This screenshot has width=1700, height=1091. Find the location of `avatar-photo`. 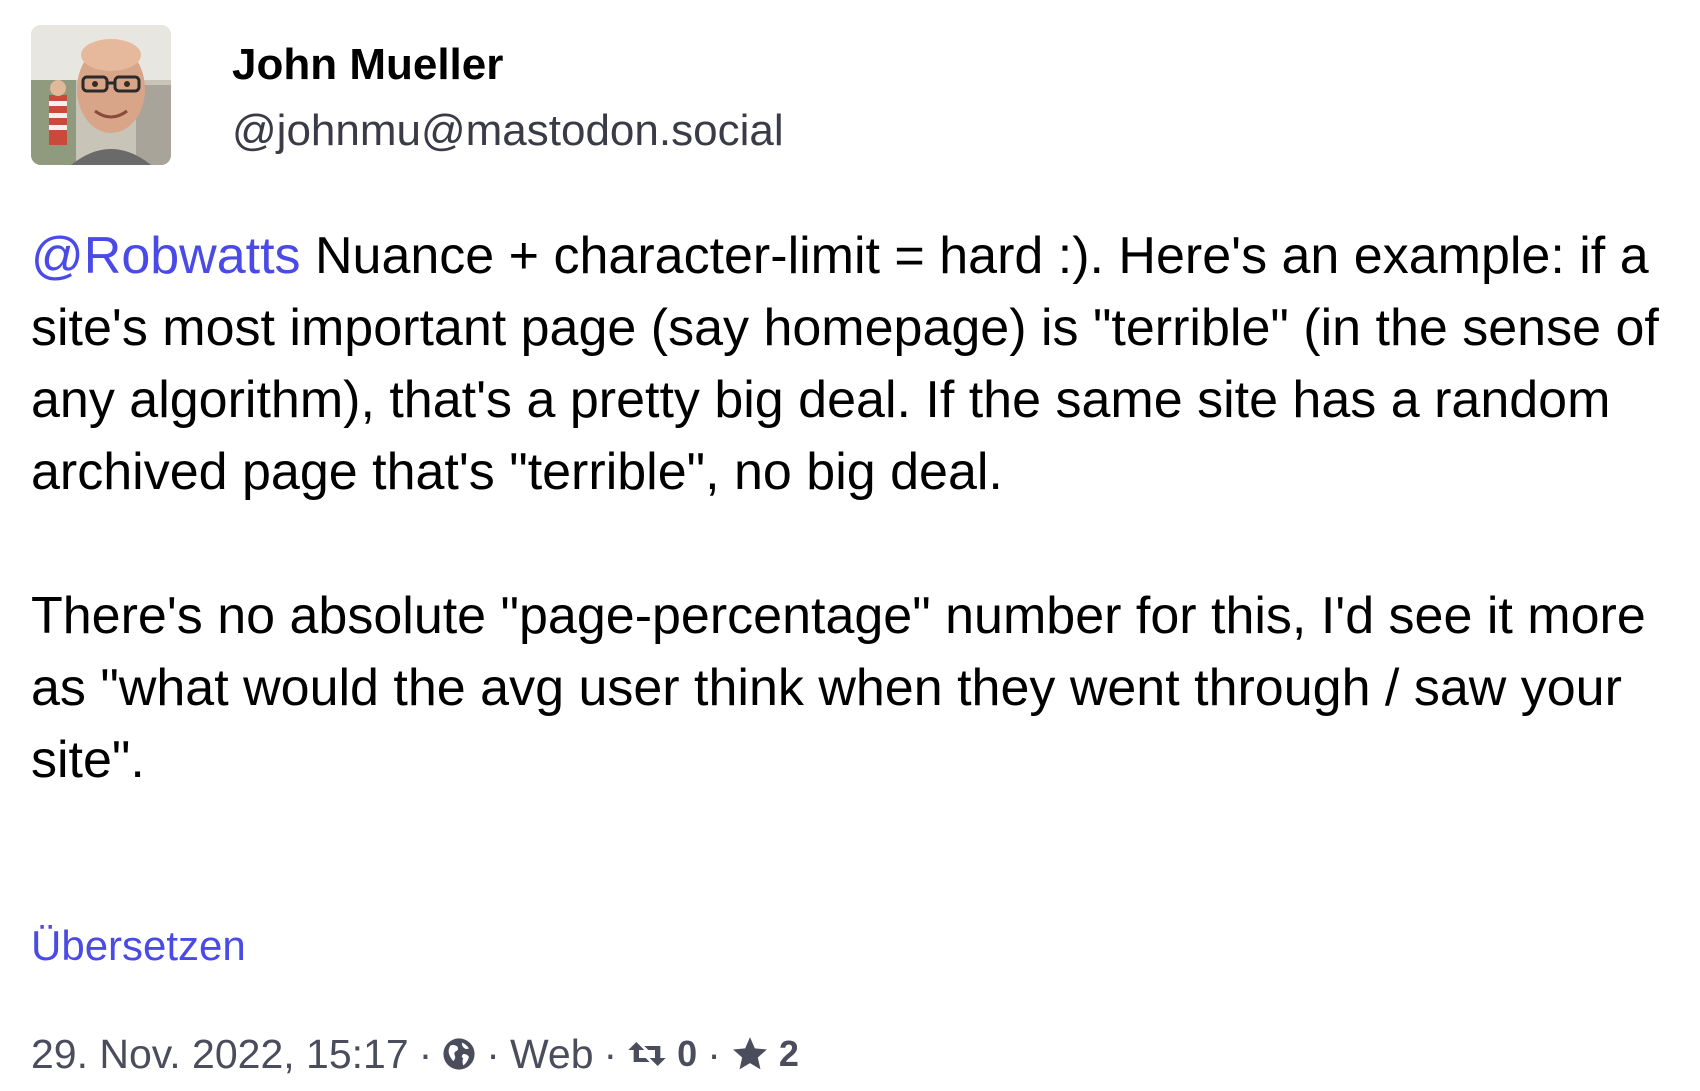

avatar-photo is located at coordinates (101, 95).